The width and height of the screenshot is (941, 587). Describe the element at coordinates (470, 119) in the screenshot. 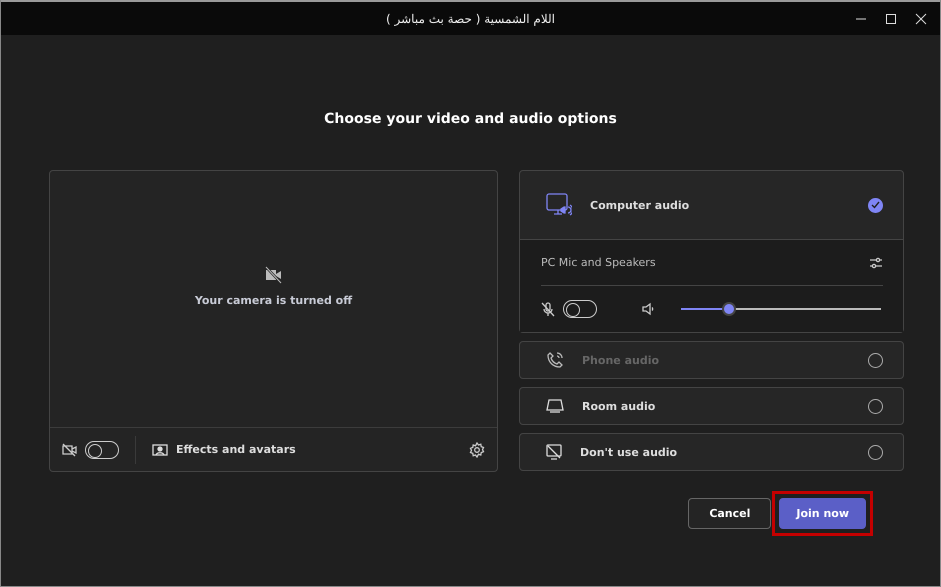

I see `dialog-heading: Choose your video and audio options` at that location.